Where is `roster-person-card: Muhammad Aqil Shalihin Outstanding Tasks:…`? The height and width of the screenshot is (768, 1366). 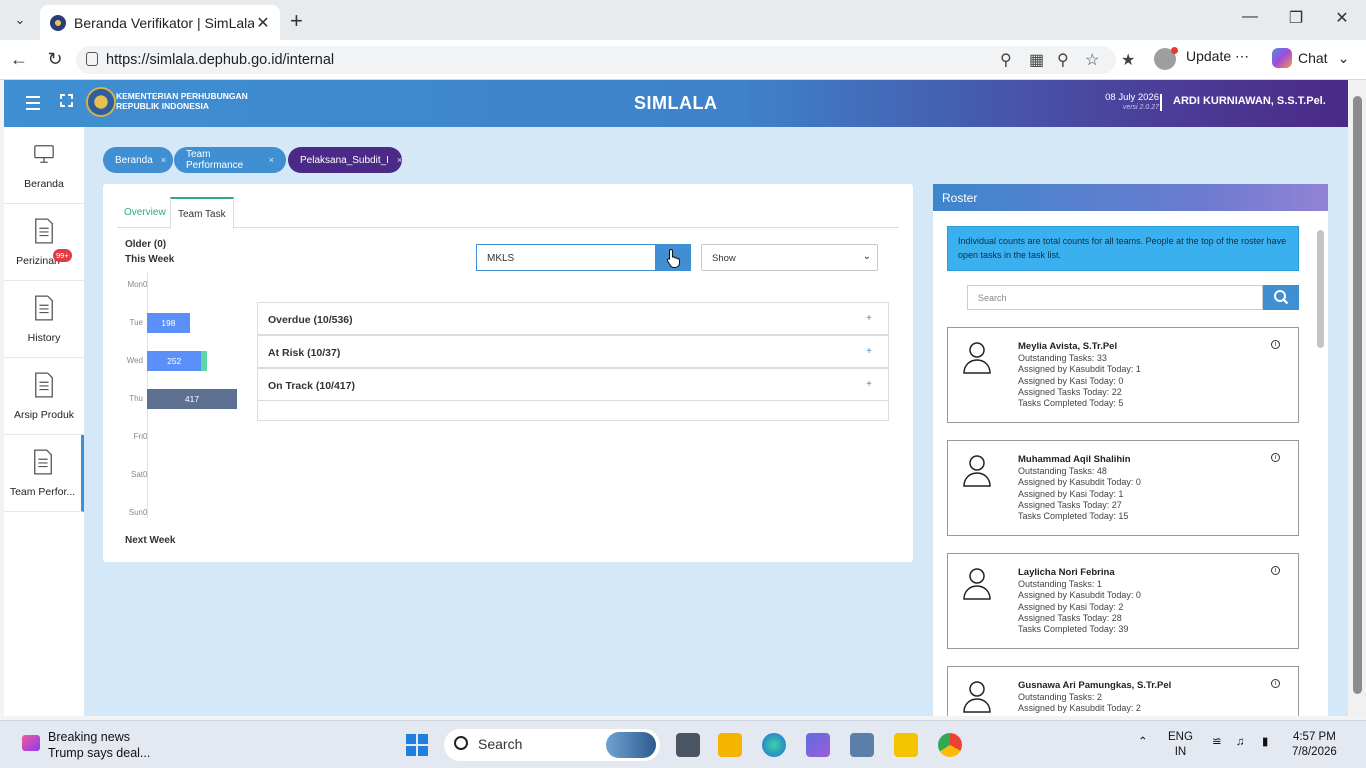 roster-person-card: Muhammad Aqil Shalihin Outstanding Tasks:… is located at coordinates (1123, 488).